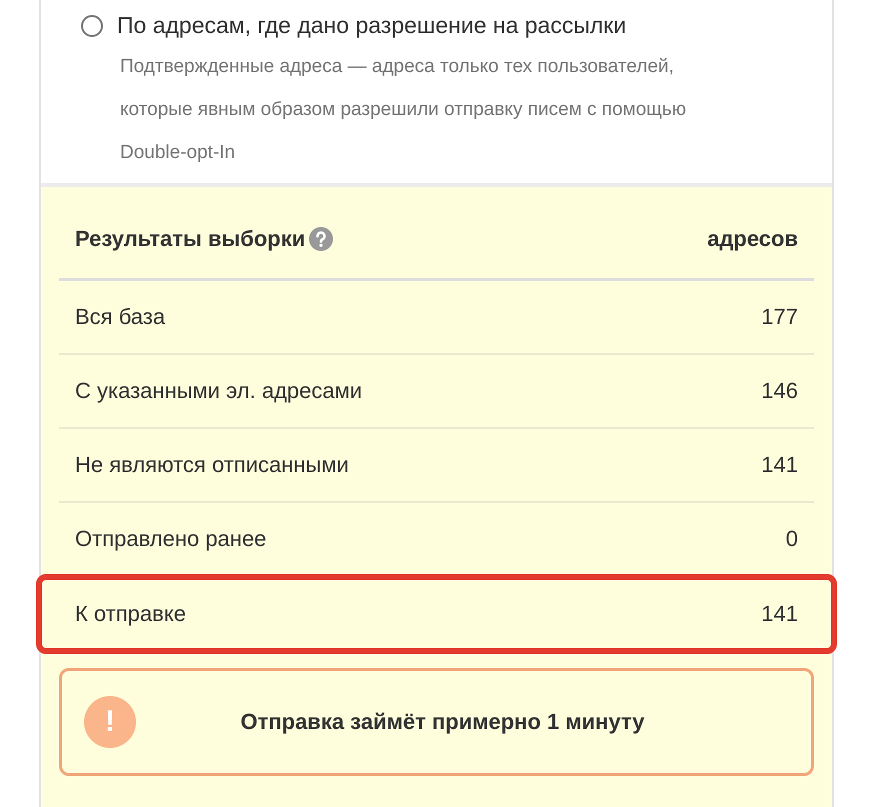  What do you see at coordinates (212, 465) in the screenshot?
I see `row-label: Не являются отписанными` at bounding box center [212, 465].